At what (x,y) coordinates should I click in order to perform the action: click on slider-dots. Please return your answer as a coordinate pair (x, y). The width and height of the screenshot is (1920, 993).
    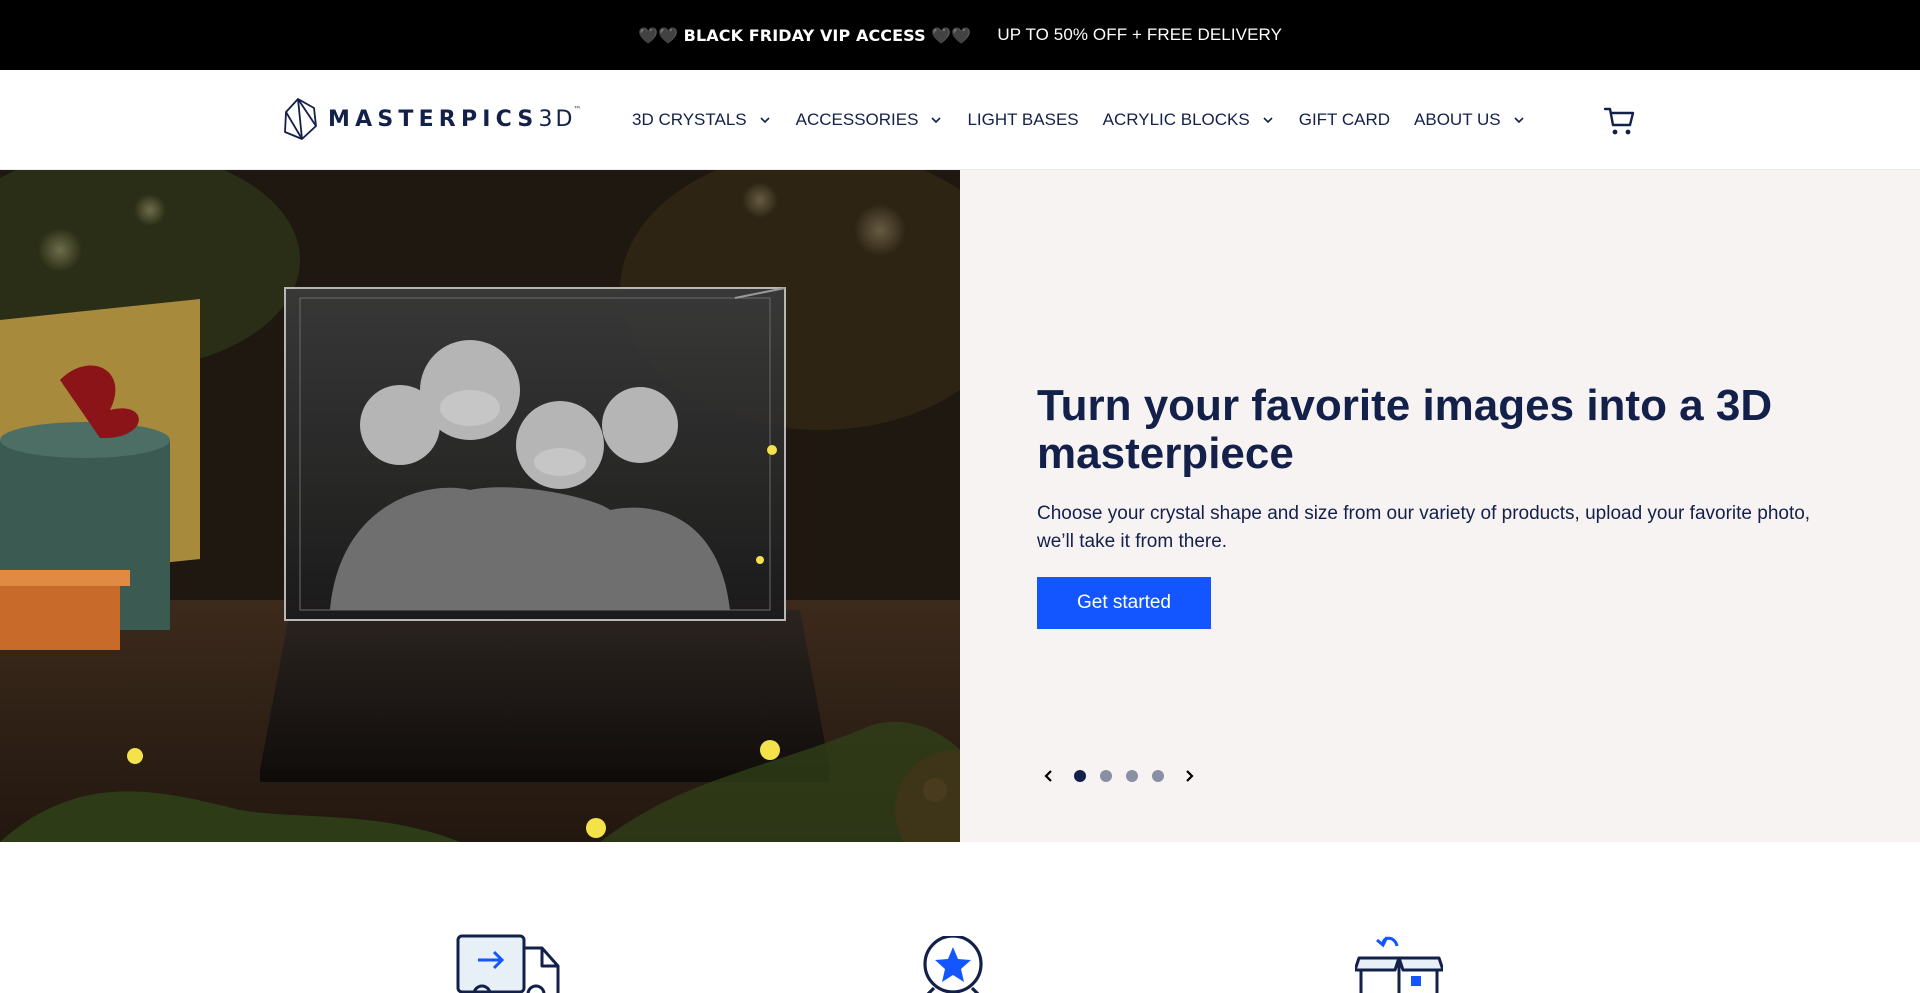
    Looking at the image, I should click on (1119, 776).